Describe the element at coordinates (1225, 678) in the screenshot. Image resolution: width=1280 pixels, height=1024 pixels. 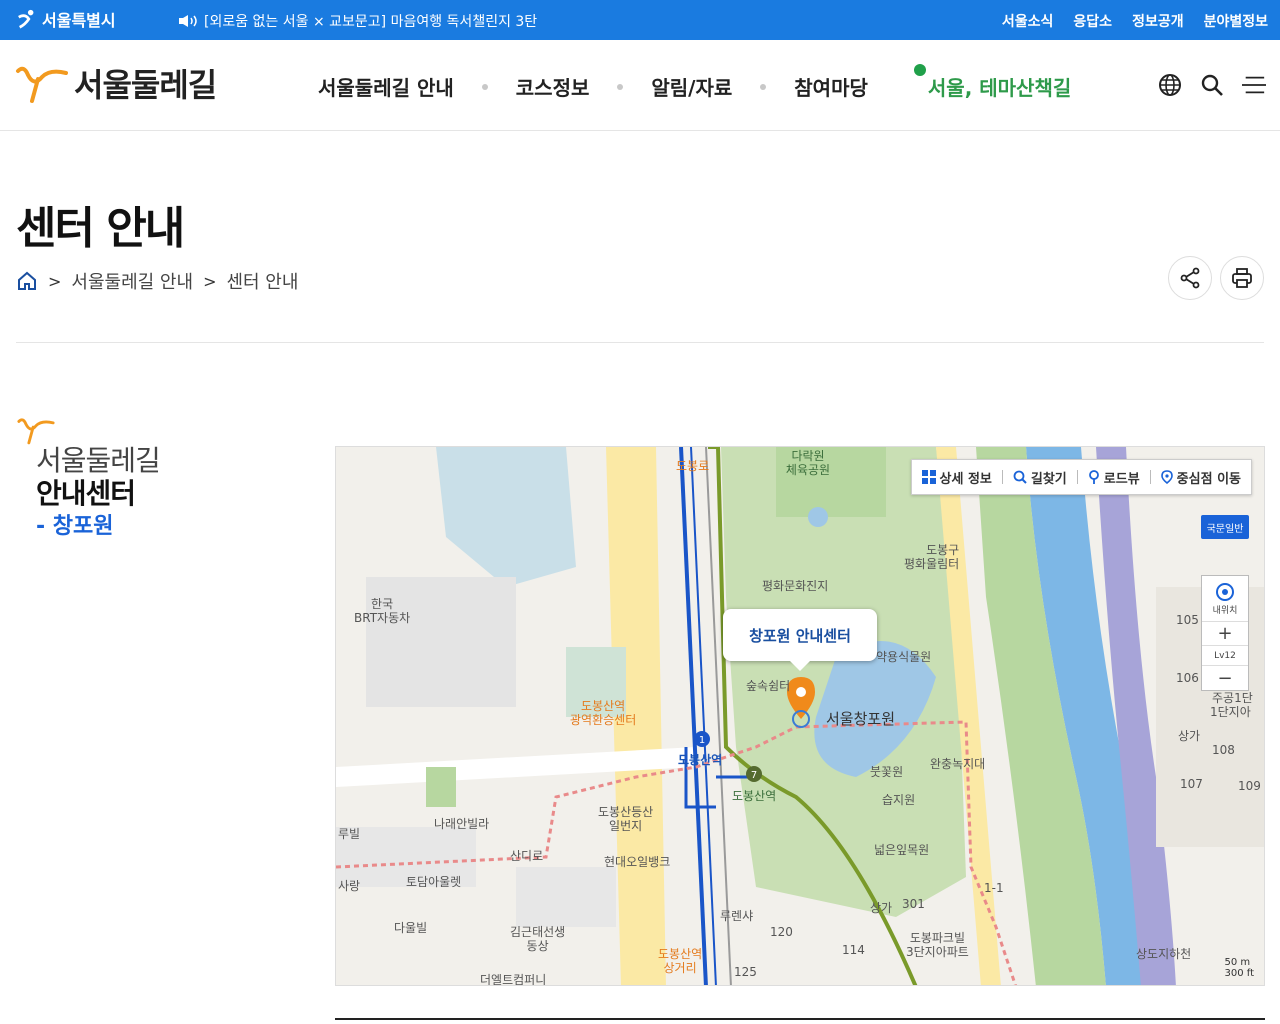
I see `zoom-out-button: −` at that location.